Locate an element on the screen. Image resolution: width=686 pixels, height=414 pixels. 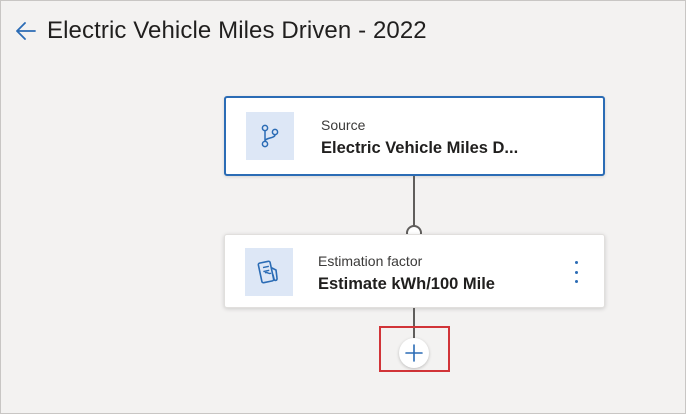
add-step-button is located at coordinates (414, 353).